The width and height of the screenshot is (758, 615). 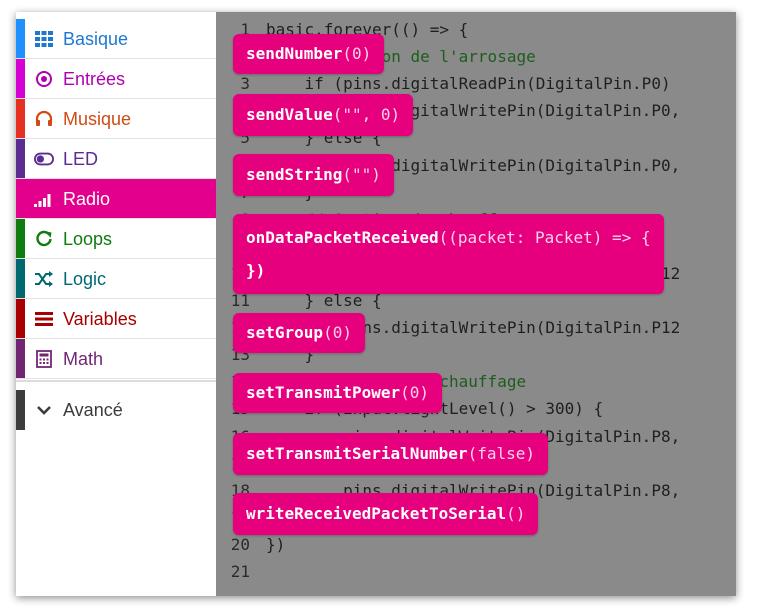 I want to click on category-led: LED, so click(x=116, y=159).